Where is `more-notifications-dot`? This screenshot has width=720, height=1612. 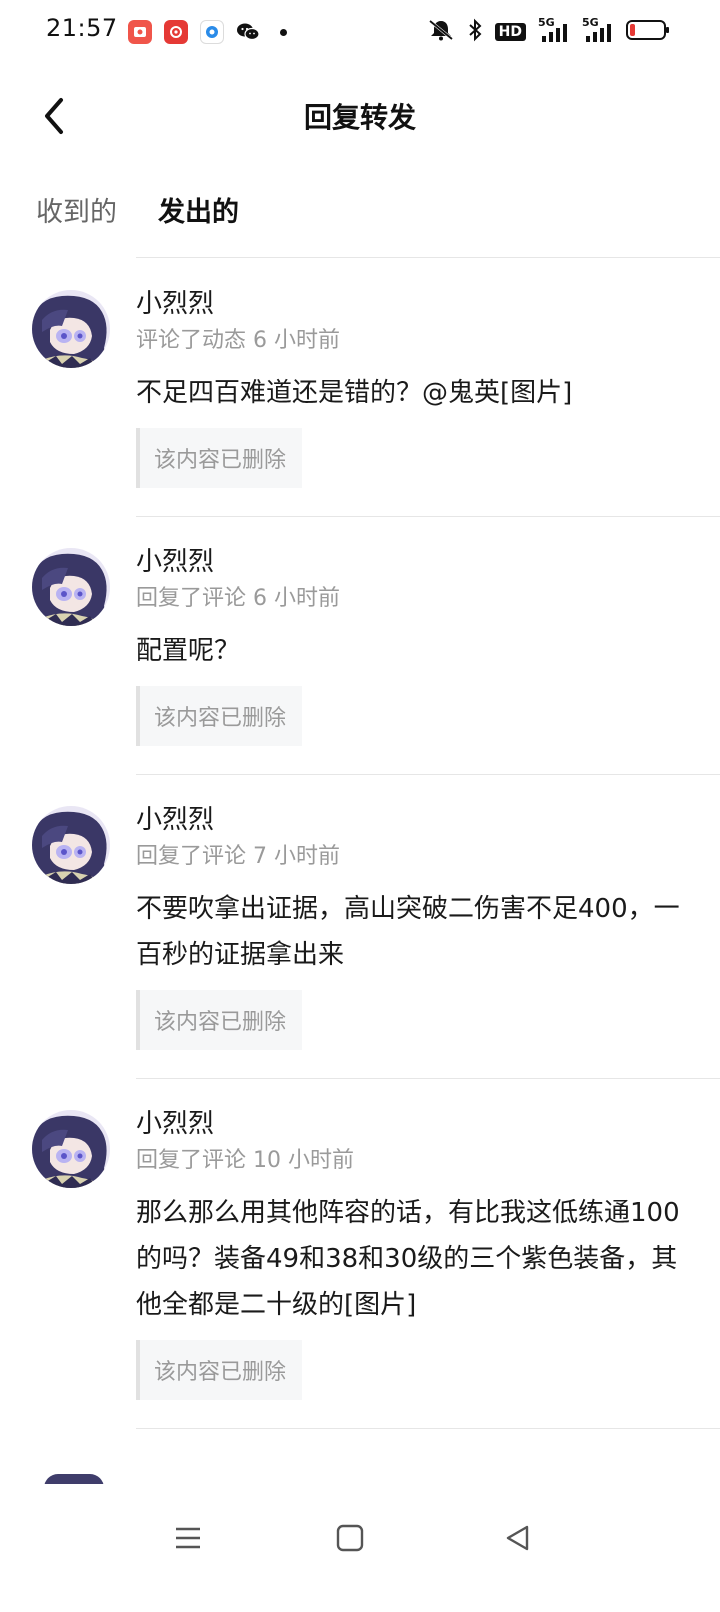
more-notifications-dot is located at coordinates (283, 32).